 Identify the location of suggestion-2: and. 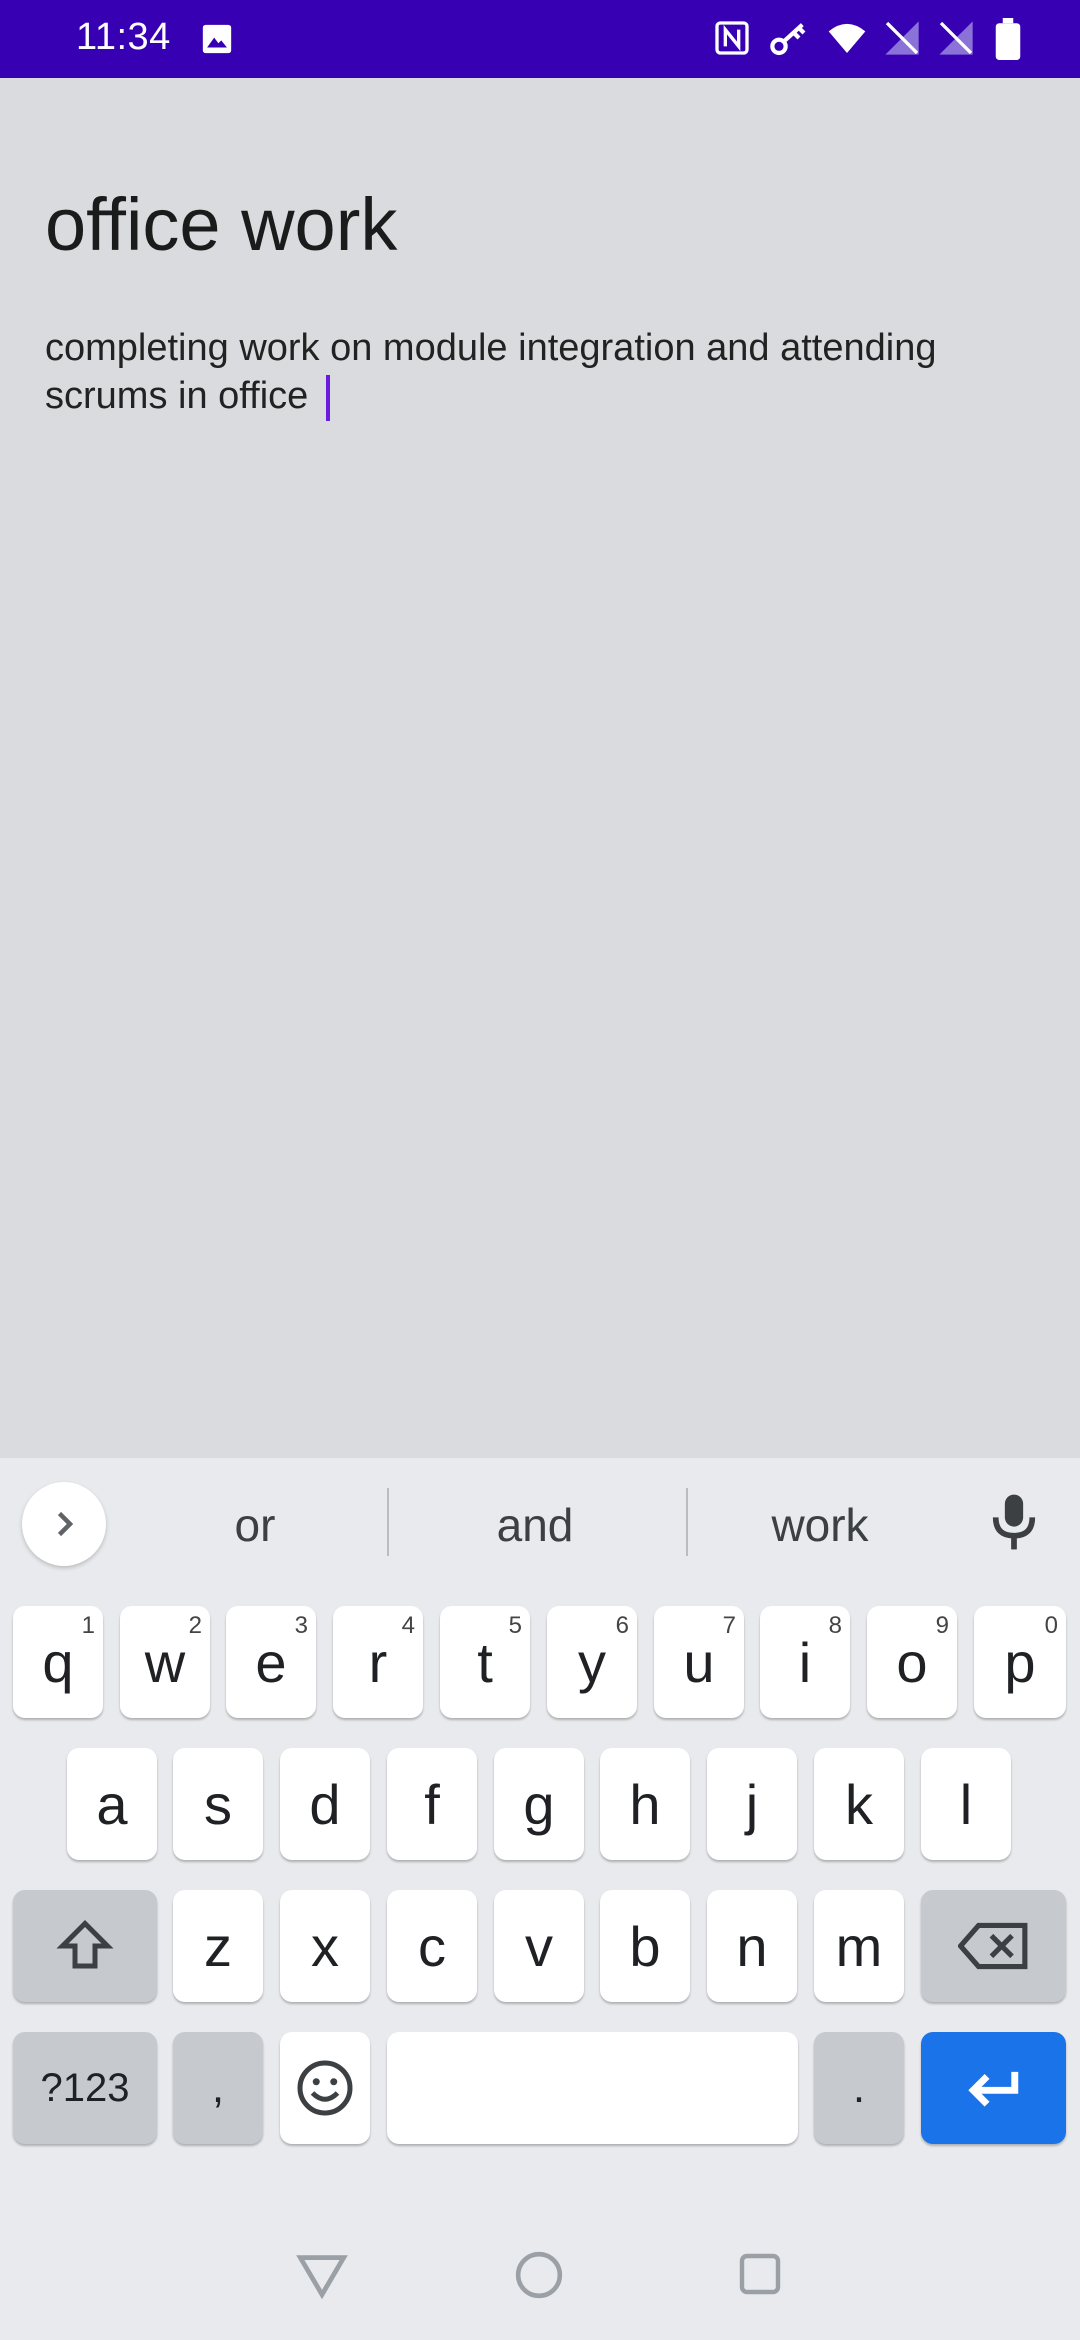
(535, 1525).